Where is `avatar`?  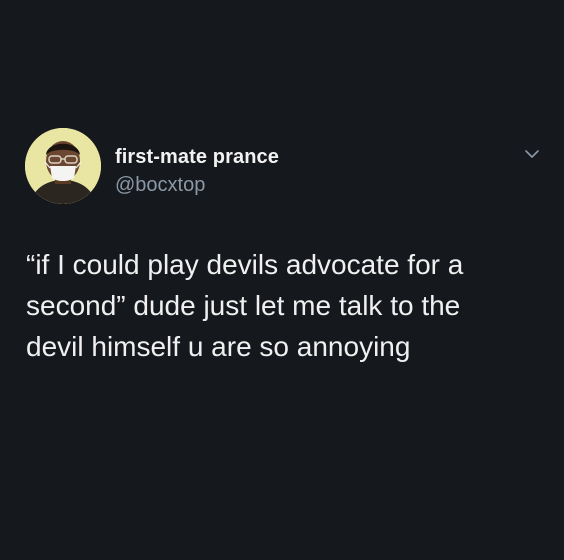 avatar is located at coordinates (63, 166).